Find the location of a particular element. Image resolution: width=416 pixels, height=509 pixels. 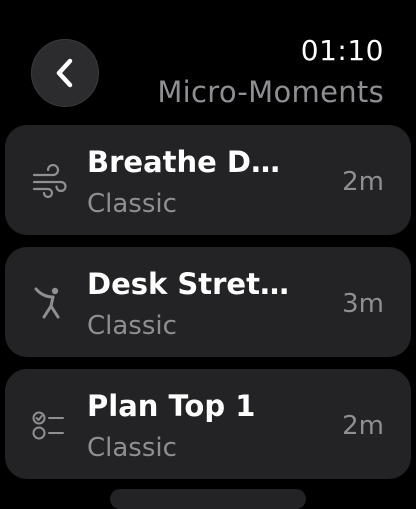

clock-time: 01:10 is located at coordinates (342, 50).